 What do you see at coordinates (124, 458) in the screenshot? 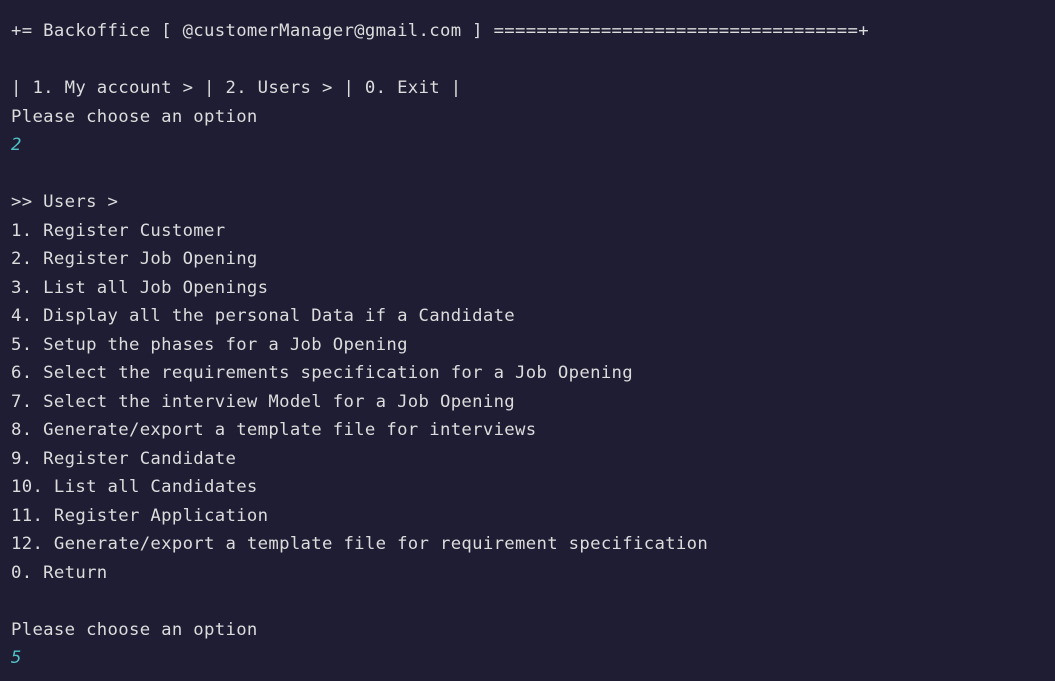
I see `users-menu-item: 9. Register Candidate` at bounding box center [124, 458].